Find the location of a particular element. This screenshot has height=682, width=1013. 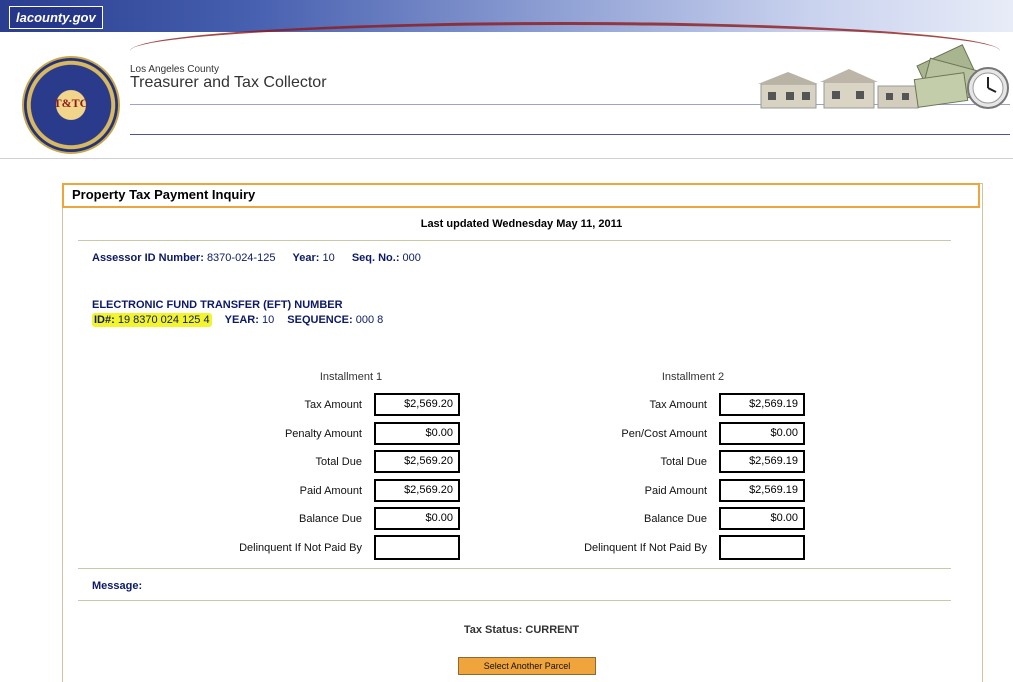

inst2-label: Delinquent If Not Paid By is located at coordinates (645, 548).